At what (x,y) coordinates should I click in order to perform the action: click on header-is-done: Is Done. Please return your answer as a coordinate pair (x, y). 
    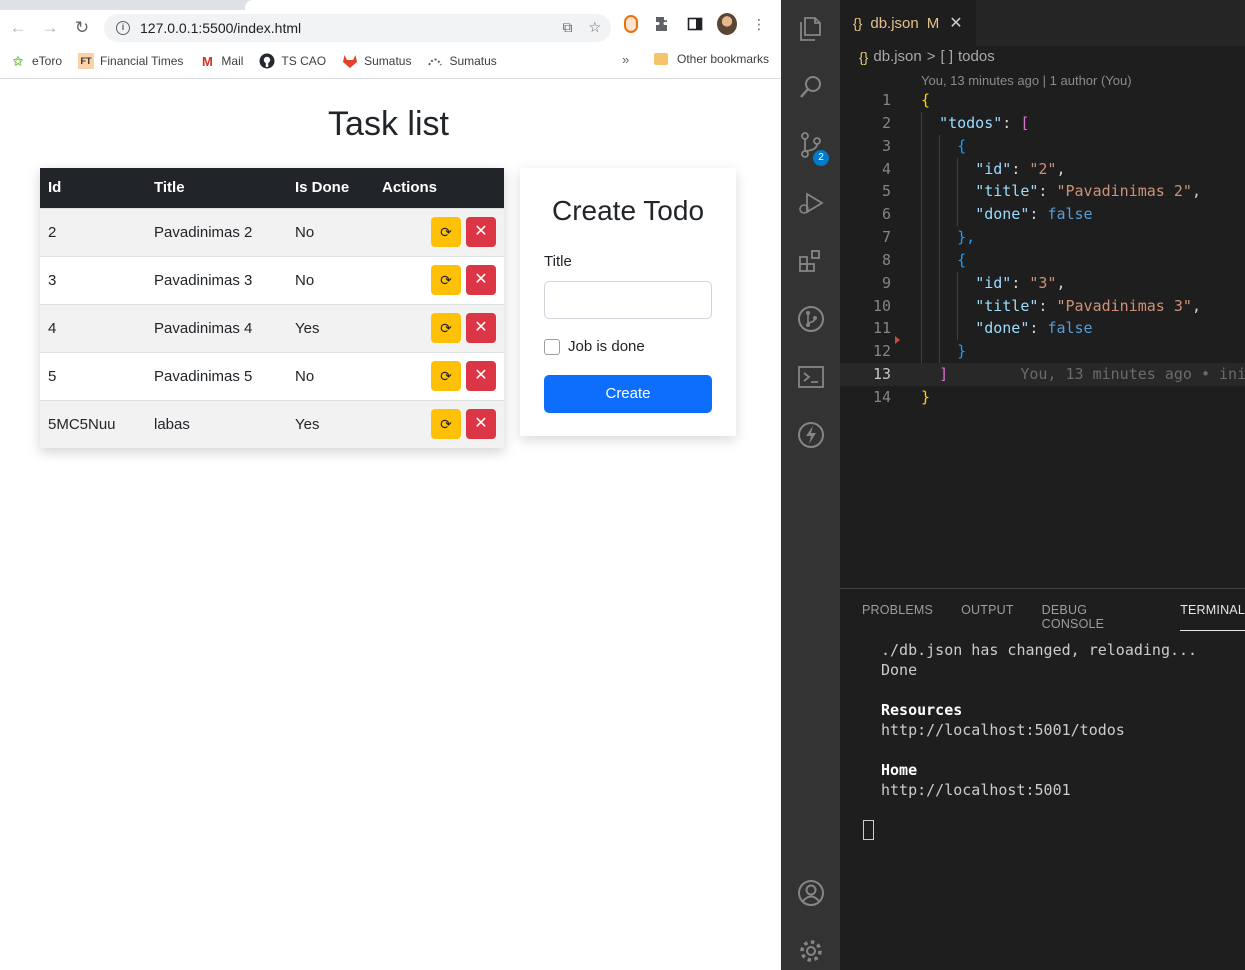
    Looking at the image, I should click on (322, 188).